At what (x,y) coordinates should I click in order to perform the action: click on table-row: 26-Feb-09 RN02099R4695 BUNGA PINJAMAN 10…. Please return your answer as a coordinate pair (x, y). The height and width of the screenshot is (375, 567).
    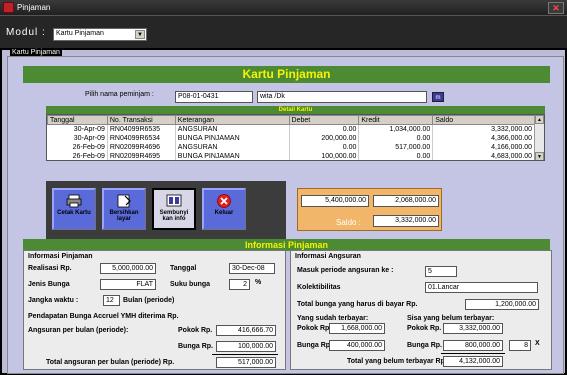
    Looking at the image, I should click on (291, 155).